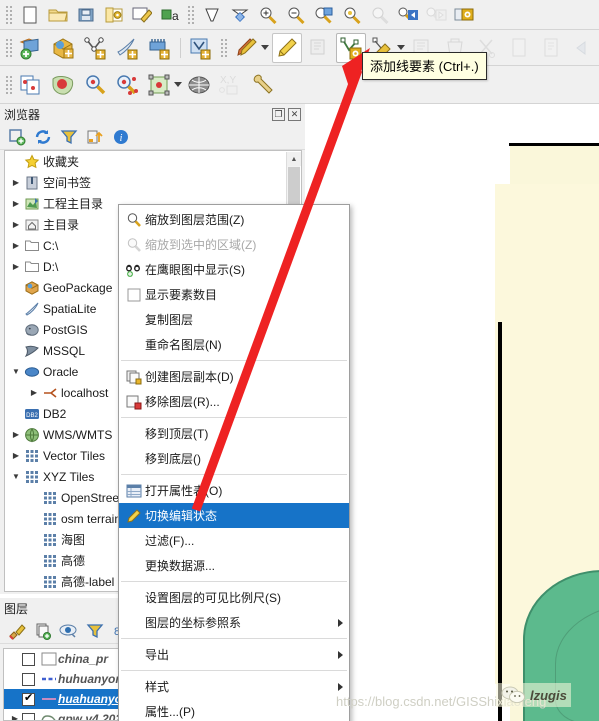 The height and width of the screenshot is (721, 599). What do you see at coordinates (86, 15) in the screenshot?
I see `save-project-button` at bounding box center [86, 15].